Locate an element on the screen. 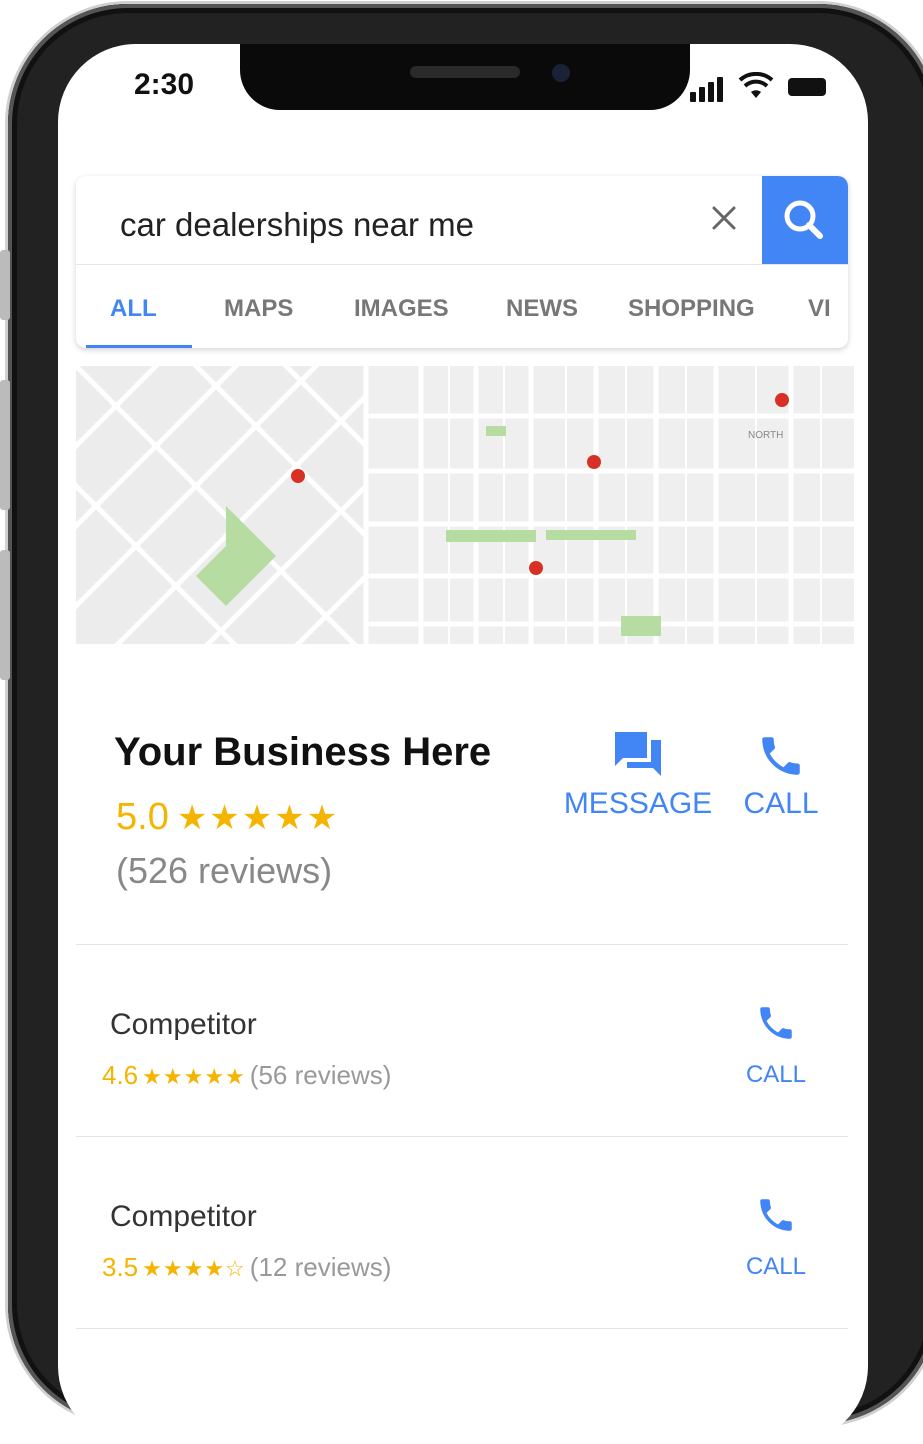  review-count: (56 reviews) is located at coordinates (320, 1075).